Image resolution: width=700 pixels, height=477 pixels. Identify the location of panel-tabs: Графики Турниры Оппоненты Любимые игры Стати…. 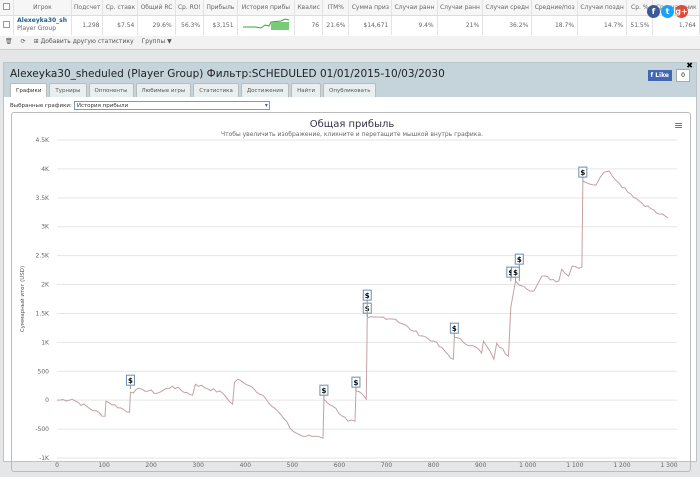
(193, 90).